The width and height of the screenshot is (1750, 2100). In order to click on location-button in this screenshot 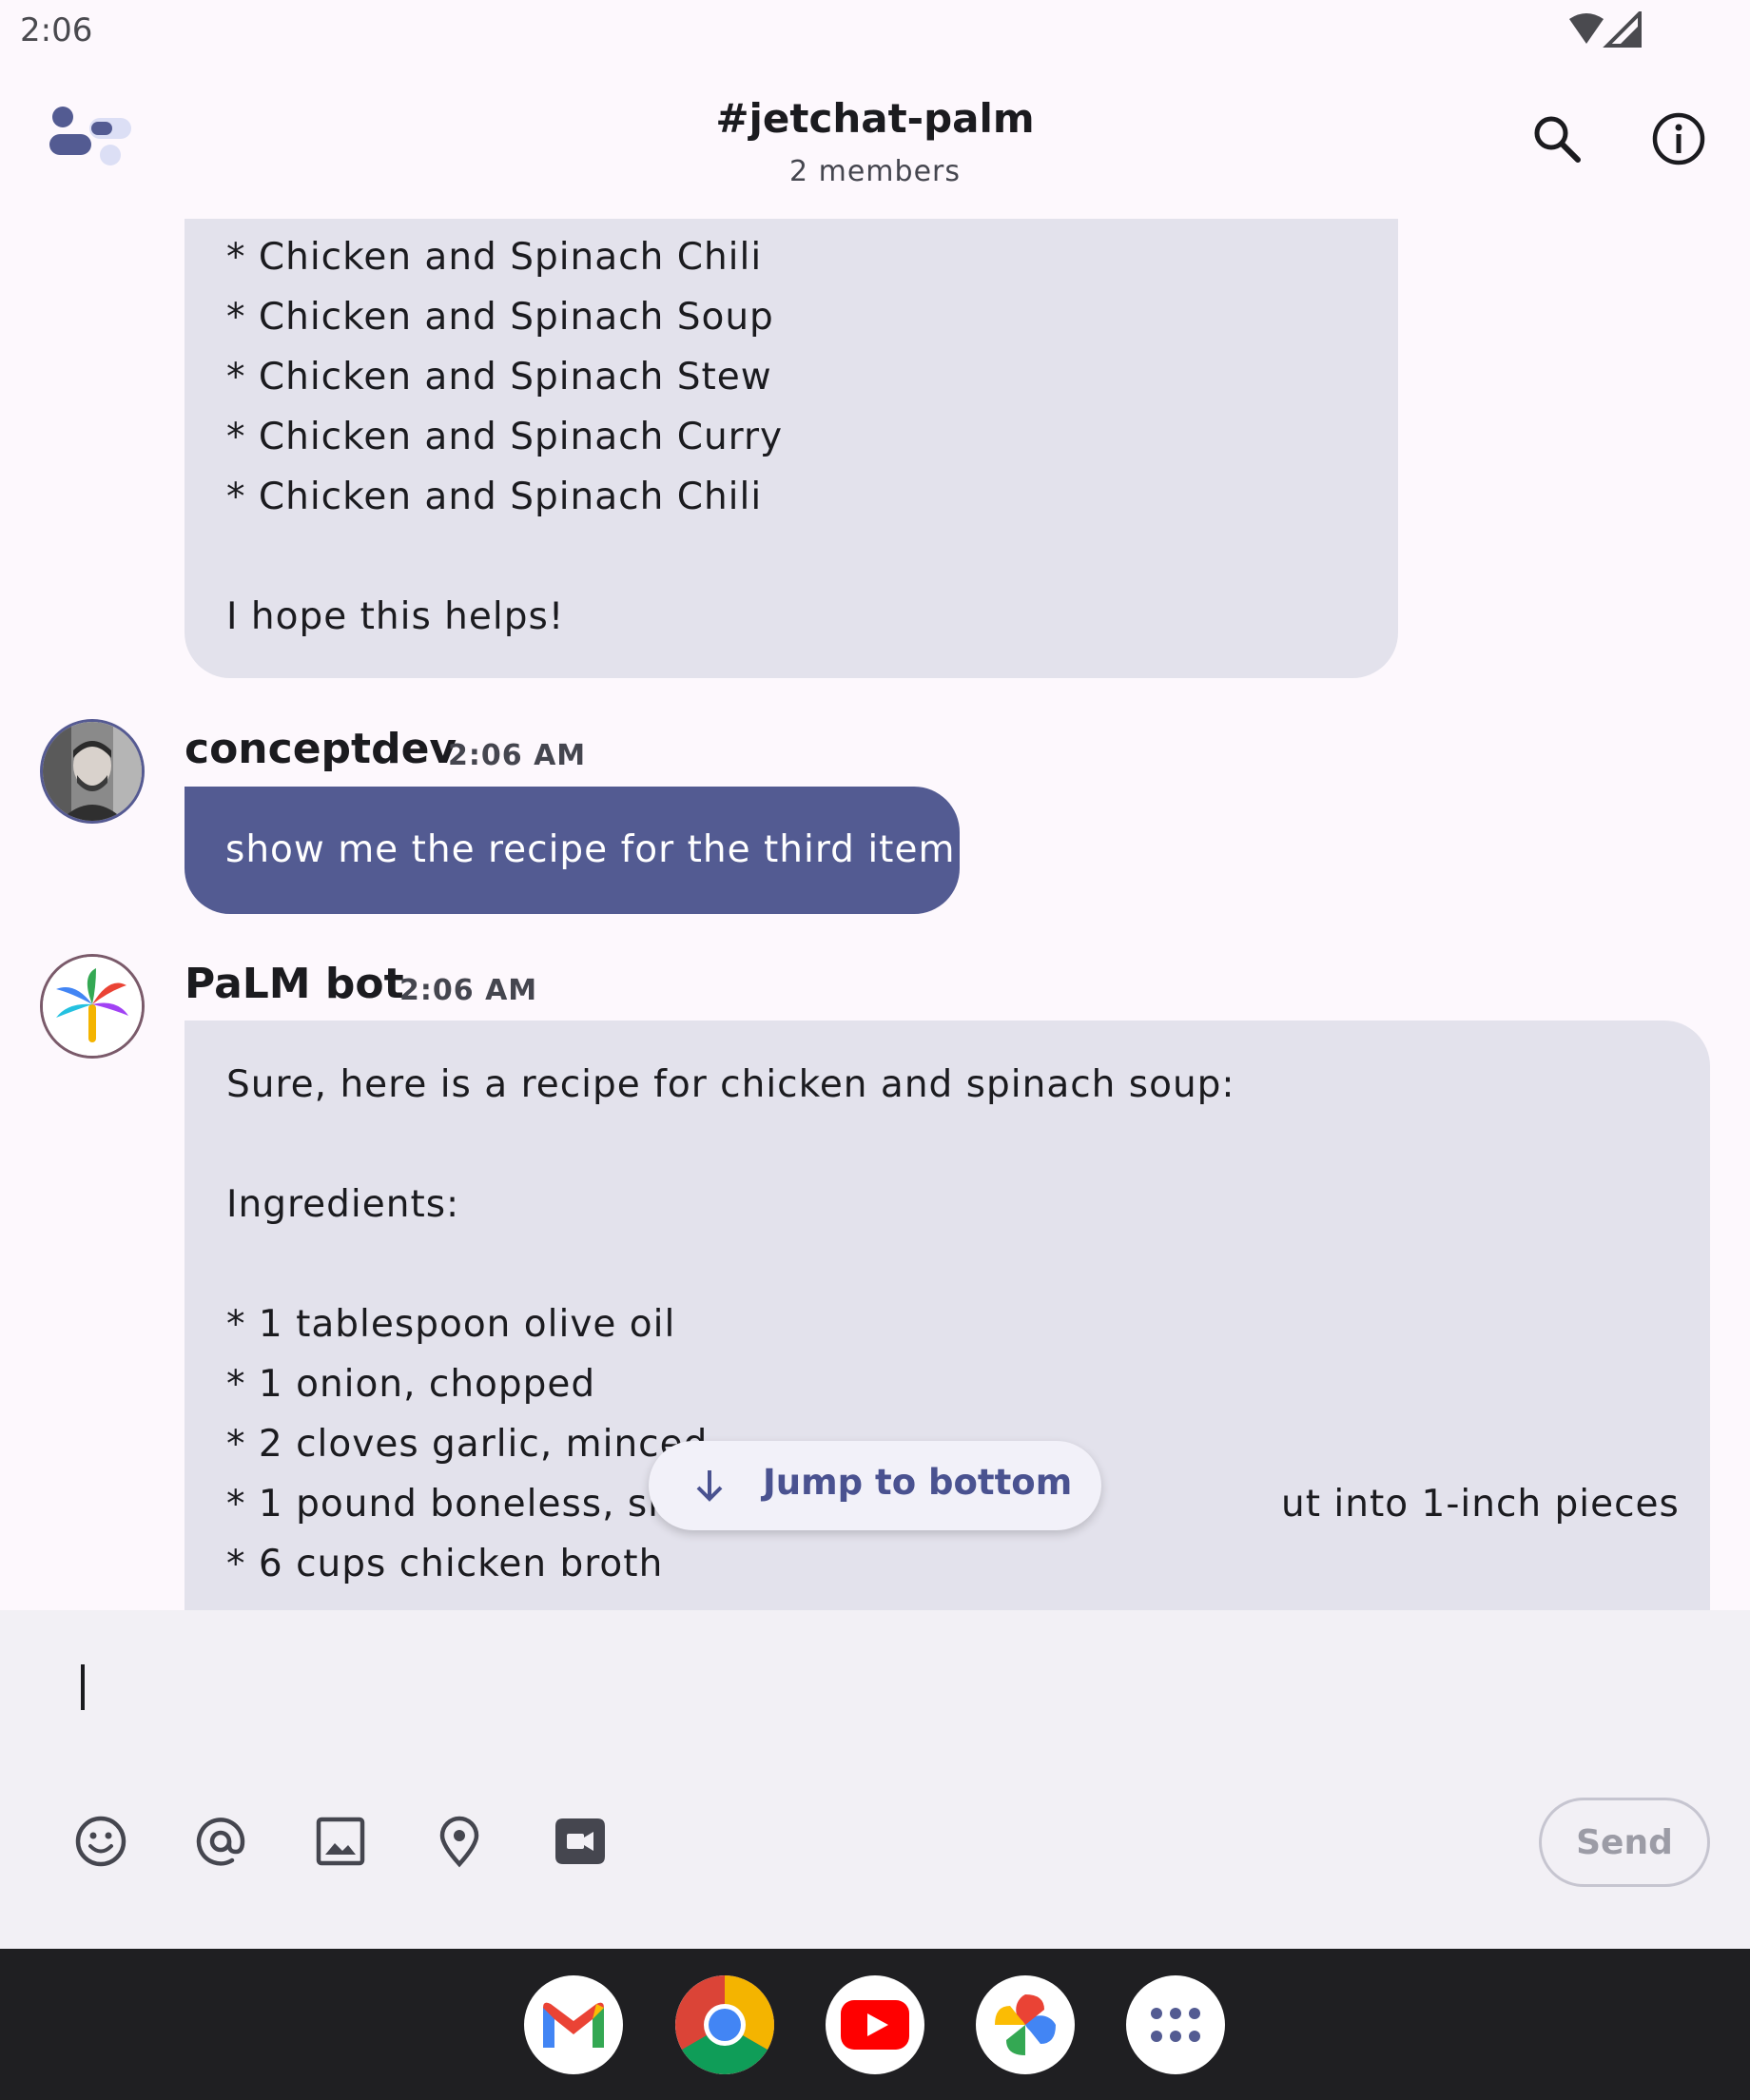, I will do `click(459, 1841)`.